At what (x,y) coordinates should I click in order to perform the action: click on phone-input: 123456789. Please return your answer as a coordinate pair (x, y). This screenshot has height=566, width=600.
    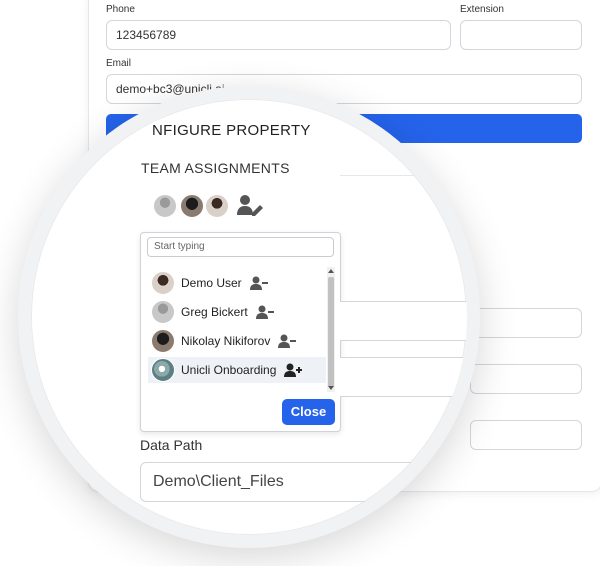
    Looking at the image, I should click on (278, 35).